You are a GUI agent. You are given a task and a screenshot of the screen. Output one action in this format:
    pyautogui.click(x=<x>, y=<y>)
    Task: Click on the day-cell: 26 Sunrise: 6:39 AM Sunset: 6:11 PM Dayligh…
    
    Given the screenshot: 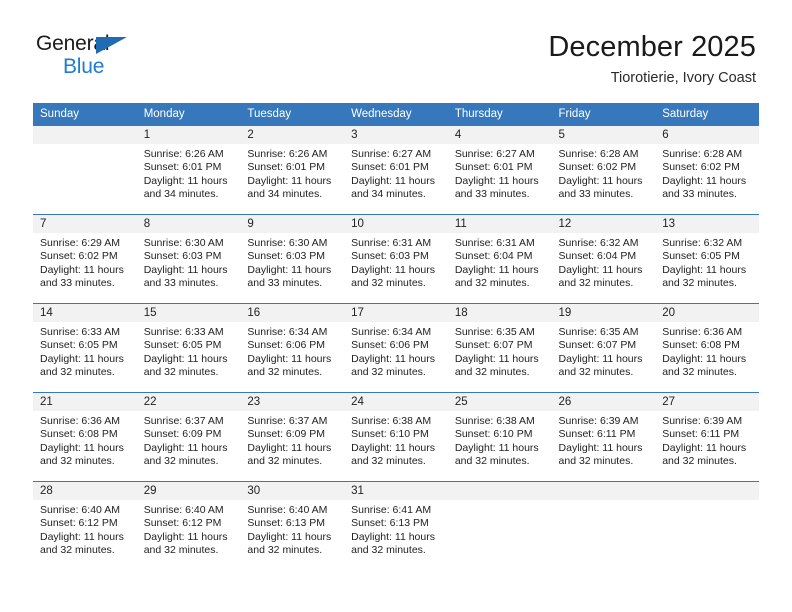 What is the action you would take?
    pyautogui.click(x=603, y=437)
    